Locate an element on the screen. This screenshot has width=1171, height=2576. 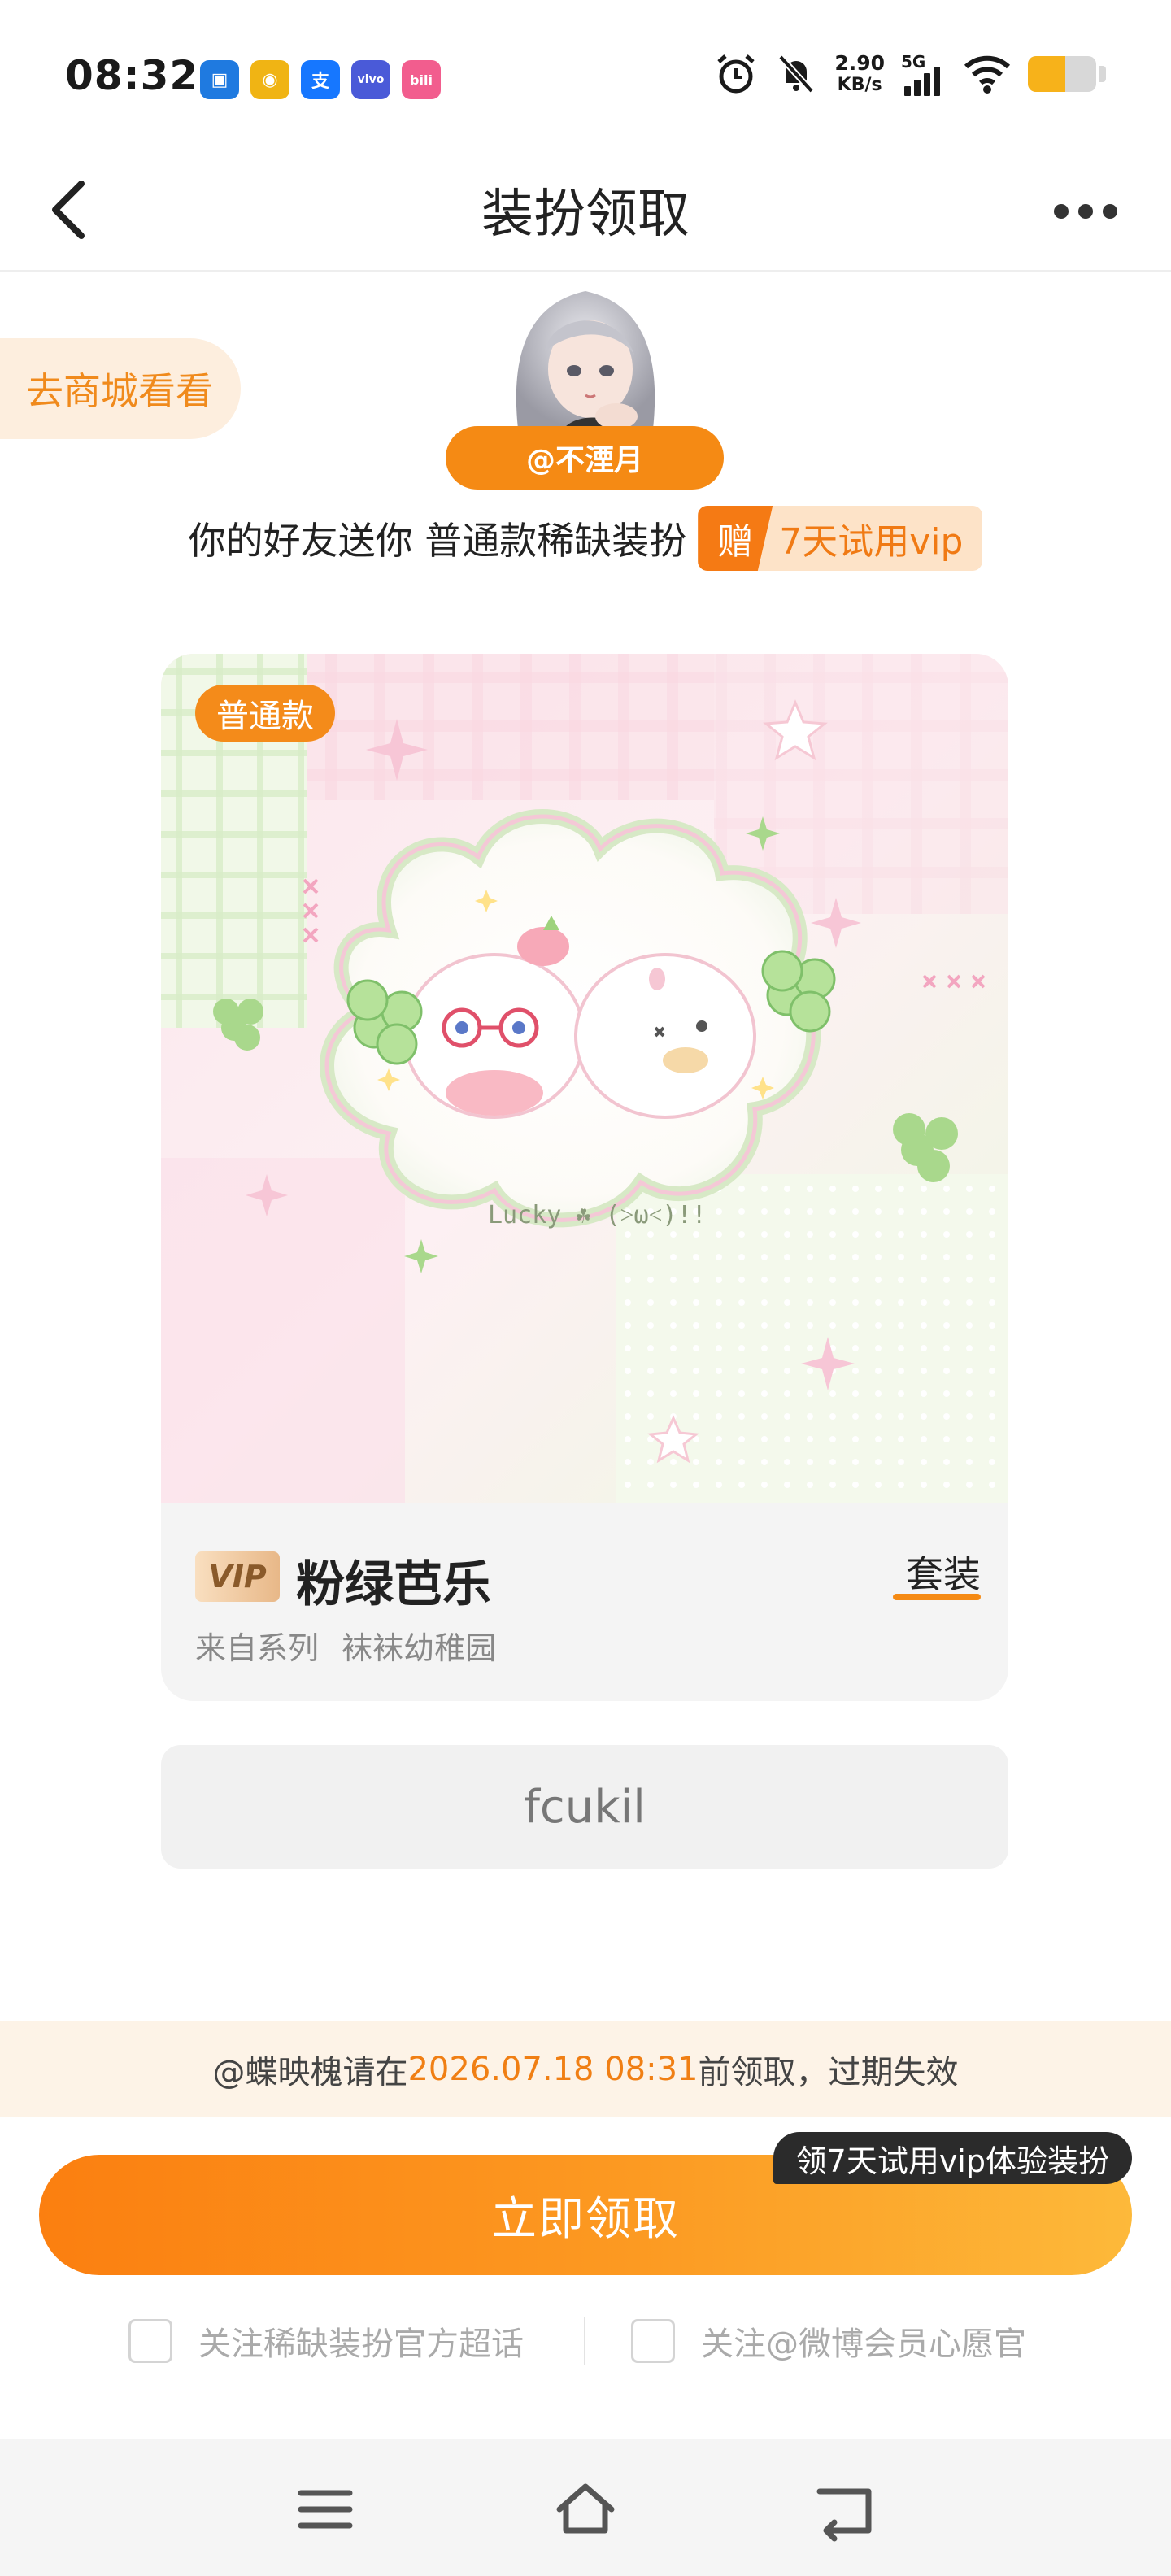
navigation-bar: 装扮领取 is located at coordinates (585, 209).